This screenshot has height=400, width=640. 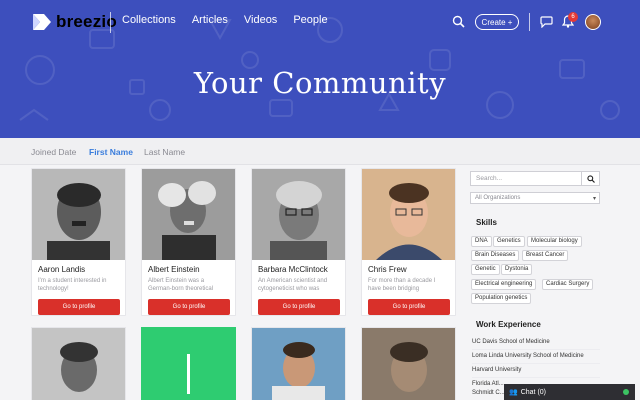 I want to click on nav-link-people: People, so click(x=310, y=20).